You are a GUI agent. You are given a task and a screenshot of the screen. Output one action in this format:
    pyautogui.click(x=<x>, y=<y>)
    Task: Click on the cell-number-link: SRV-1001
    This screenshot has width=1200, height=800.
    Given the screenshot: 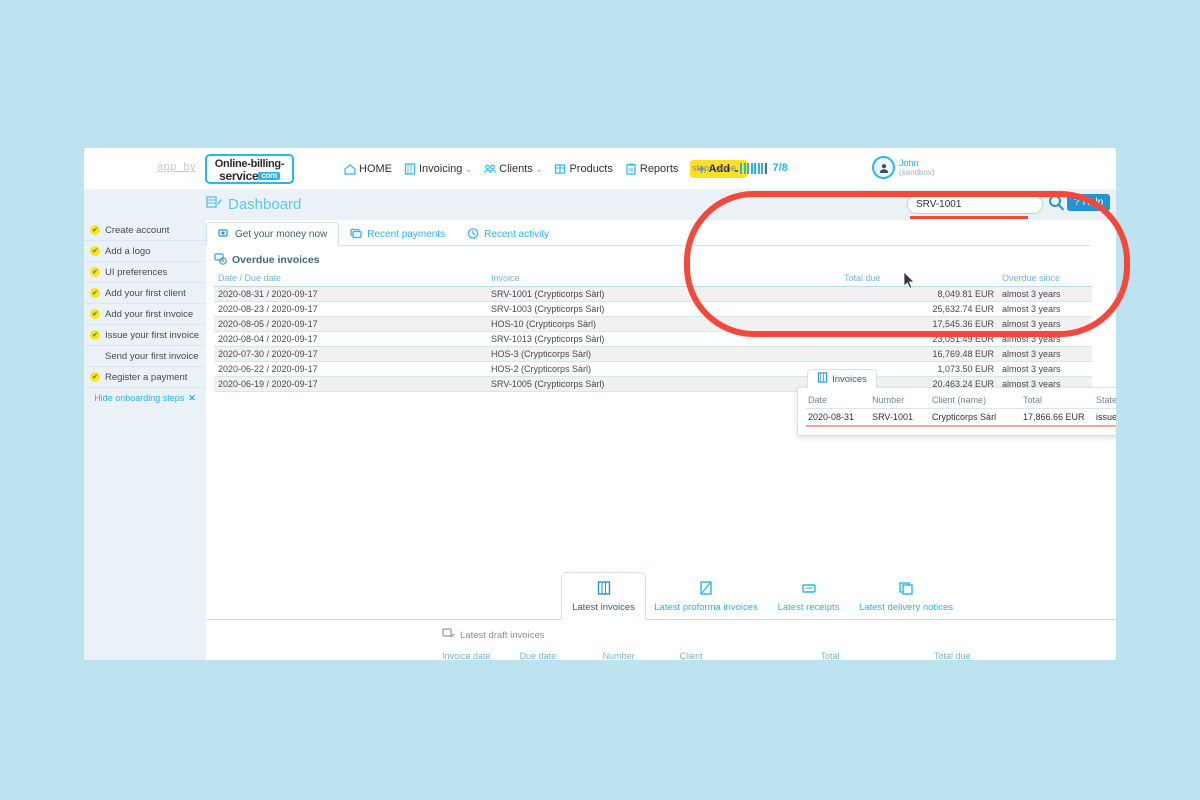 What is the action you would take?
    pyautogui.click(x=900, y=417)
    